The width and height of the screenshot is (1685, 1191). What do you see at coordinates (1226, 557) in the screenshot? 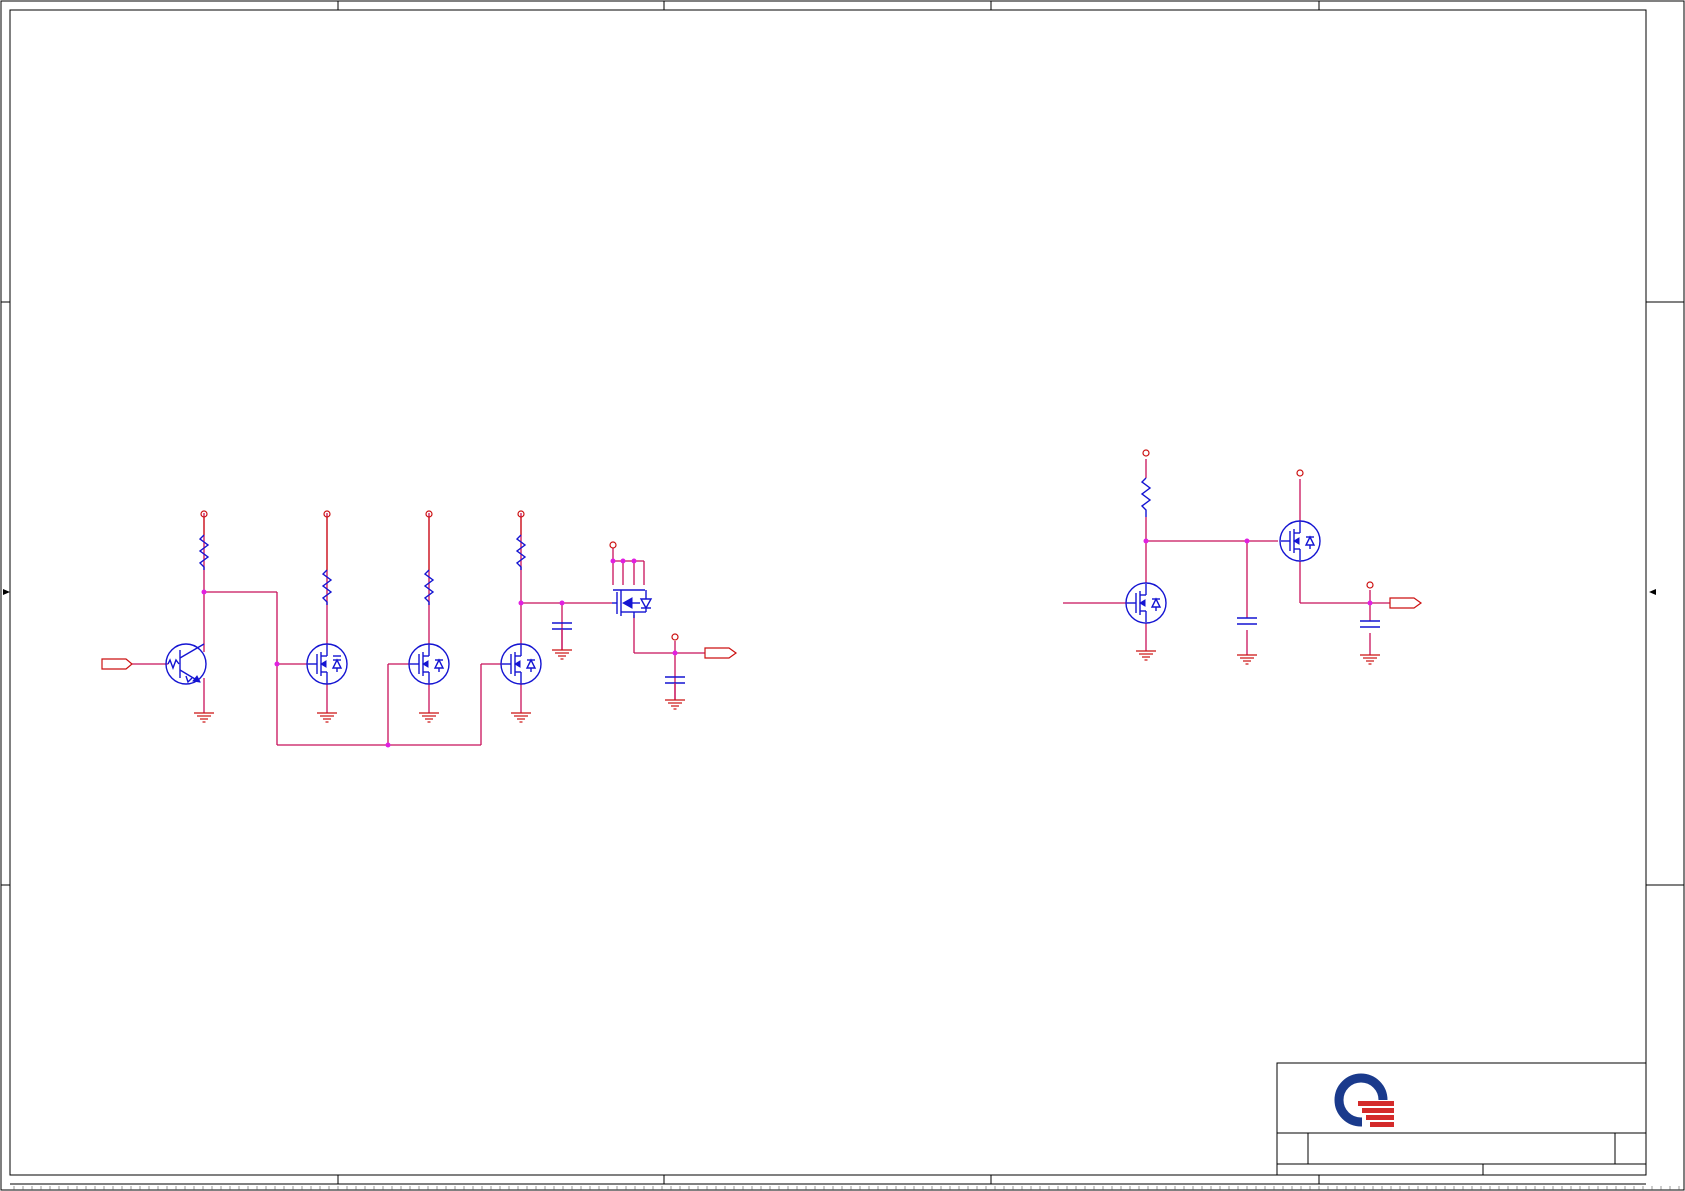
I see `right-circuit-wires` at bounding box center [1226, 557].